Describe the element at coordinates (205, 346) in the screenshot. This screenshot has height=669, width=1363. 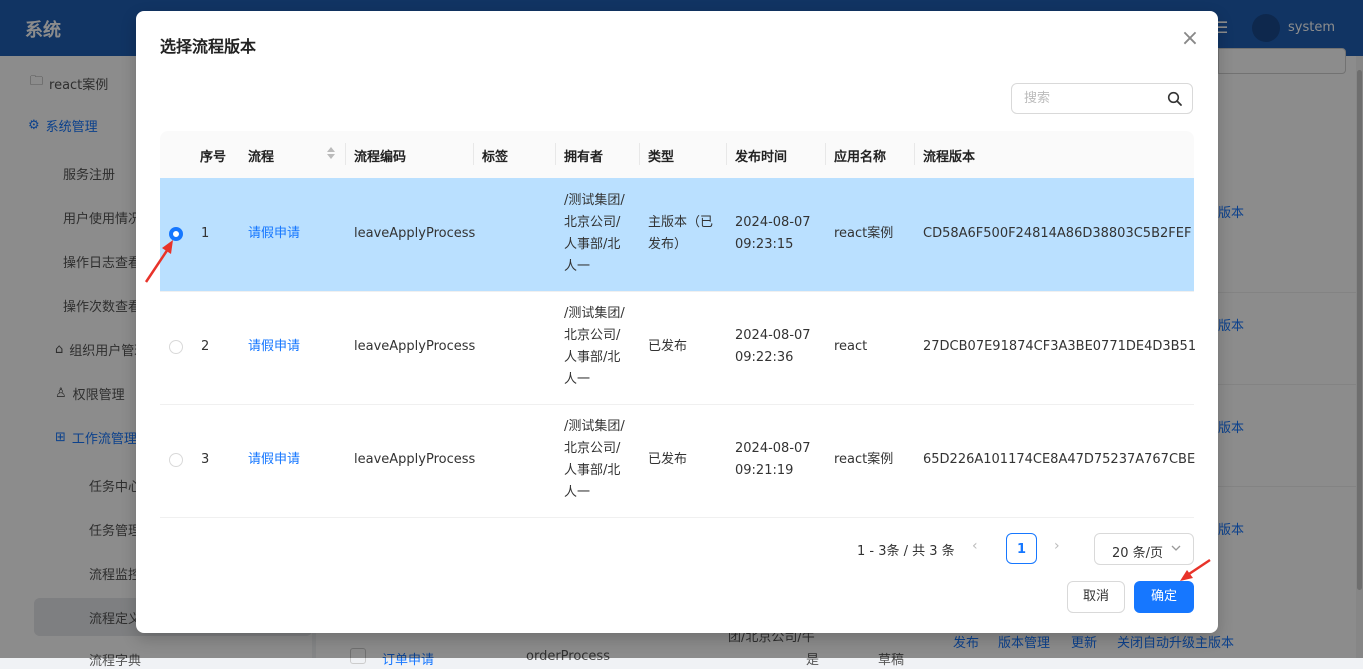
I see `row-index: 2` at that location.